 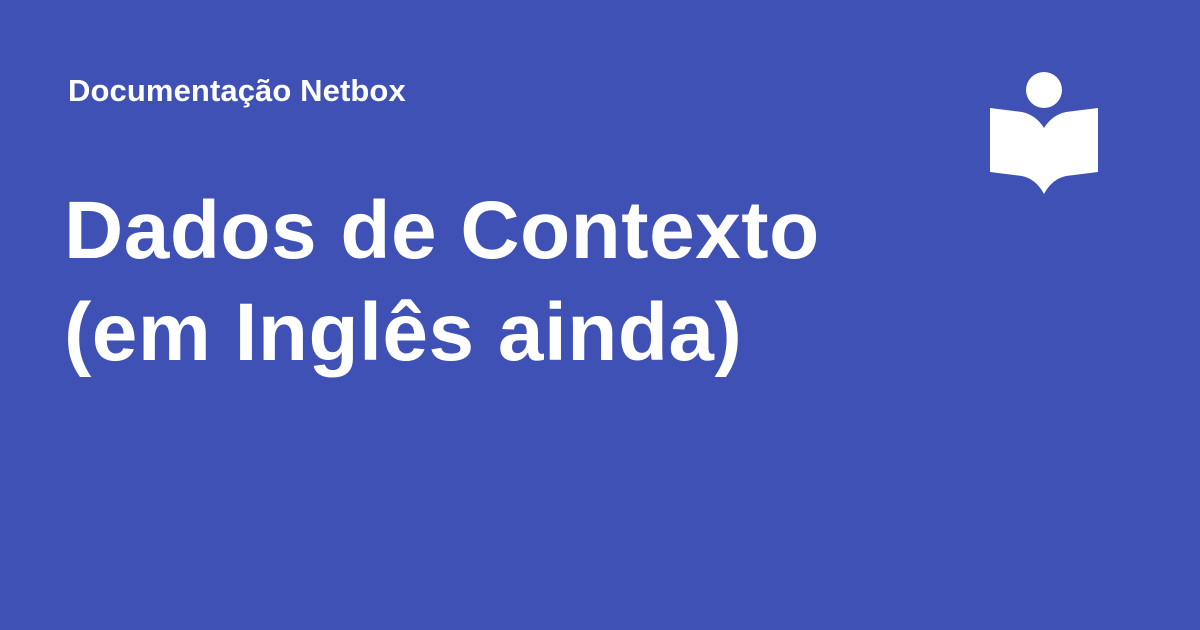 I want to click on open-book-reader-icon, so click(x=1044, y=133).